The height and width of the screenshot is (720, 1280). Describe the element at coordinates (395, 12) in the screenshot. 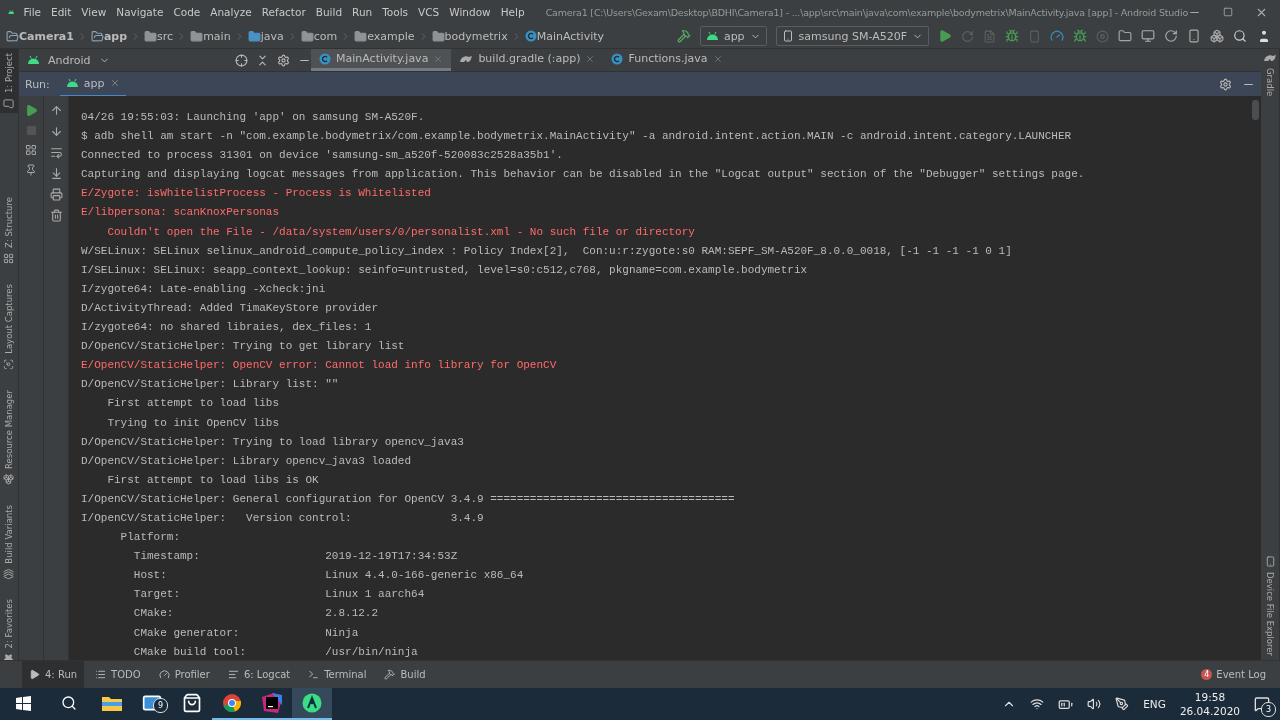

I see `menu-item: Tools` at that location.